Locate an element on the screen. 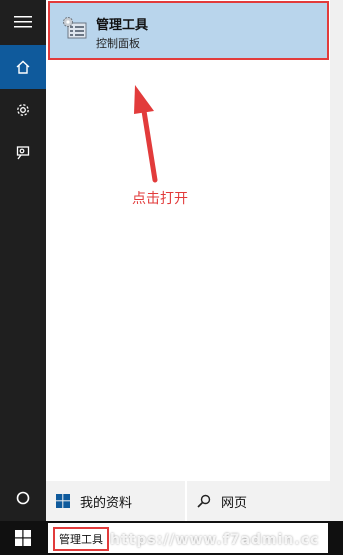 This screenshot has height=555, width=343. menu-button is located at coordinates (23, 22).